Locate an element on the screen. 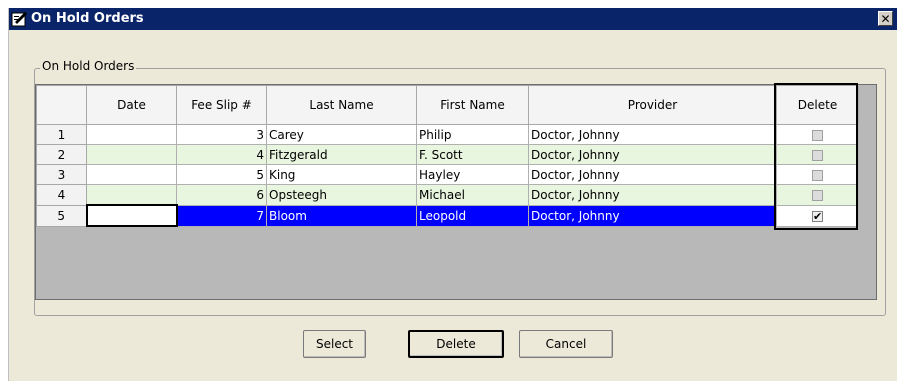 Image resolution: width=900 pixels, height=381 pixels. table-row: 2 4 Fitzgerald F. Scott Doctor, Johnny is located at coordinates (447, 154).